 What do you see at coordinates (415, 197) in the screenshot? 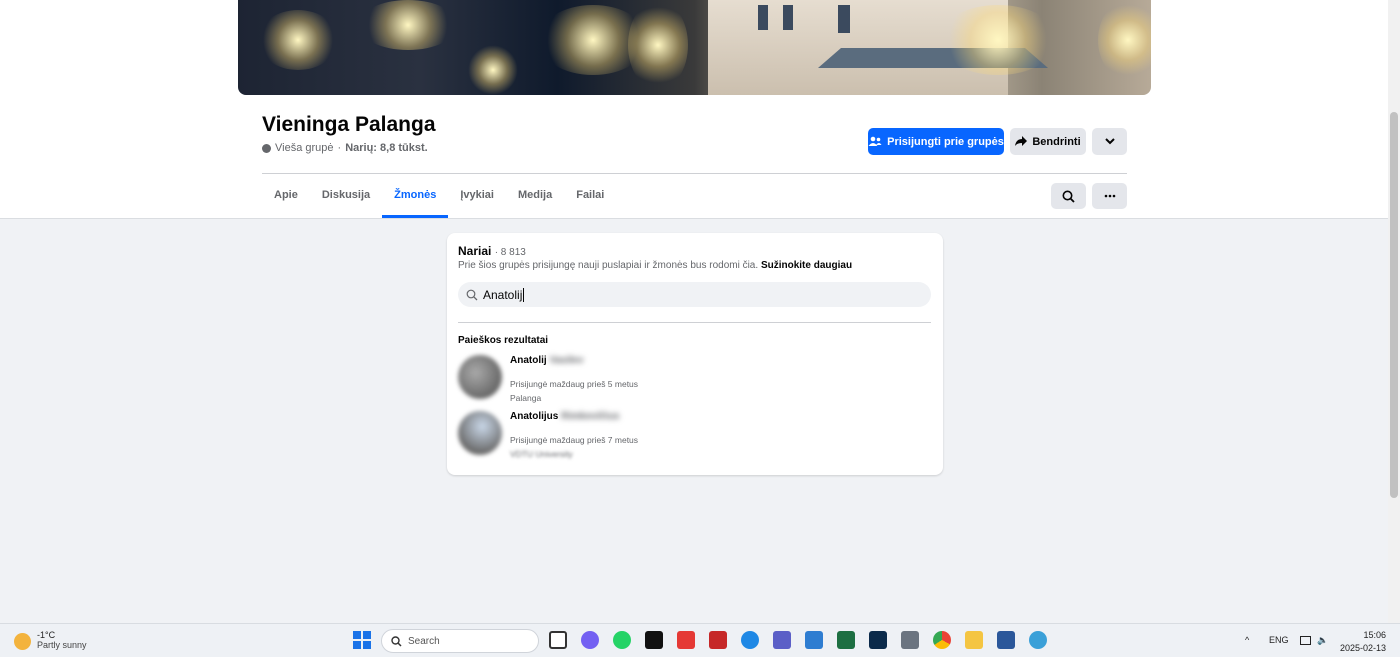
I see `tab-zmones: Žmonės` at bounding box center [415, 197].